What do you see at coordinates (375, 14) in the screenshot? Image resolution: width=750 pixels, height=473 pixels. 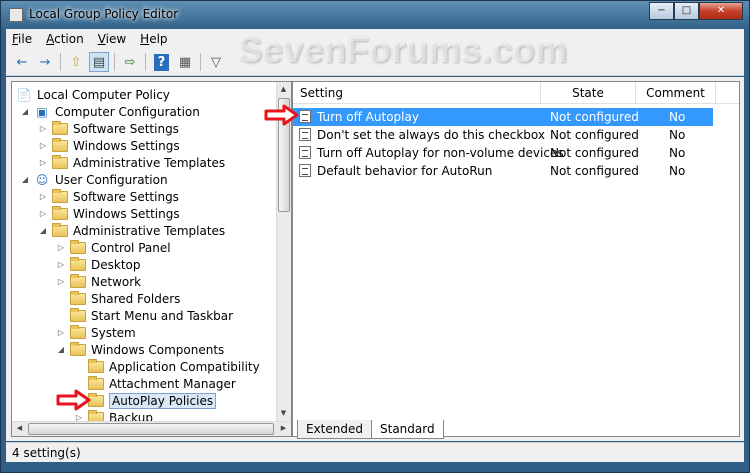 I see `title-bar: Local Group Policy Editor − □ ✕` at bounding box center [375, 14].